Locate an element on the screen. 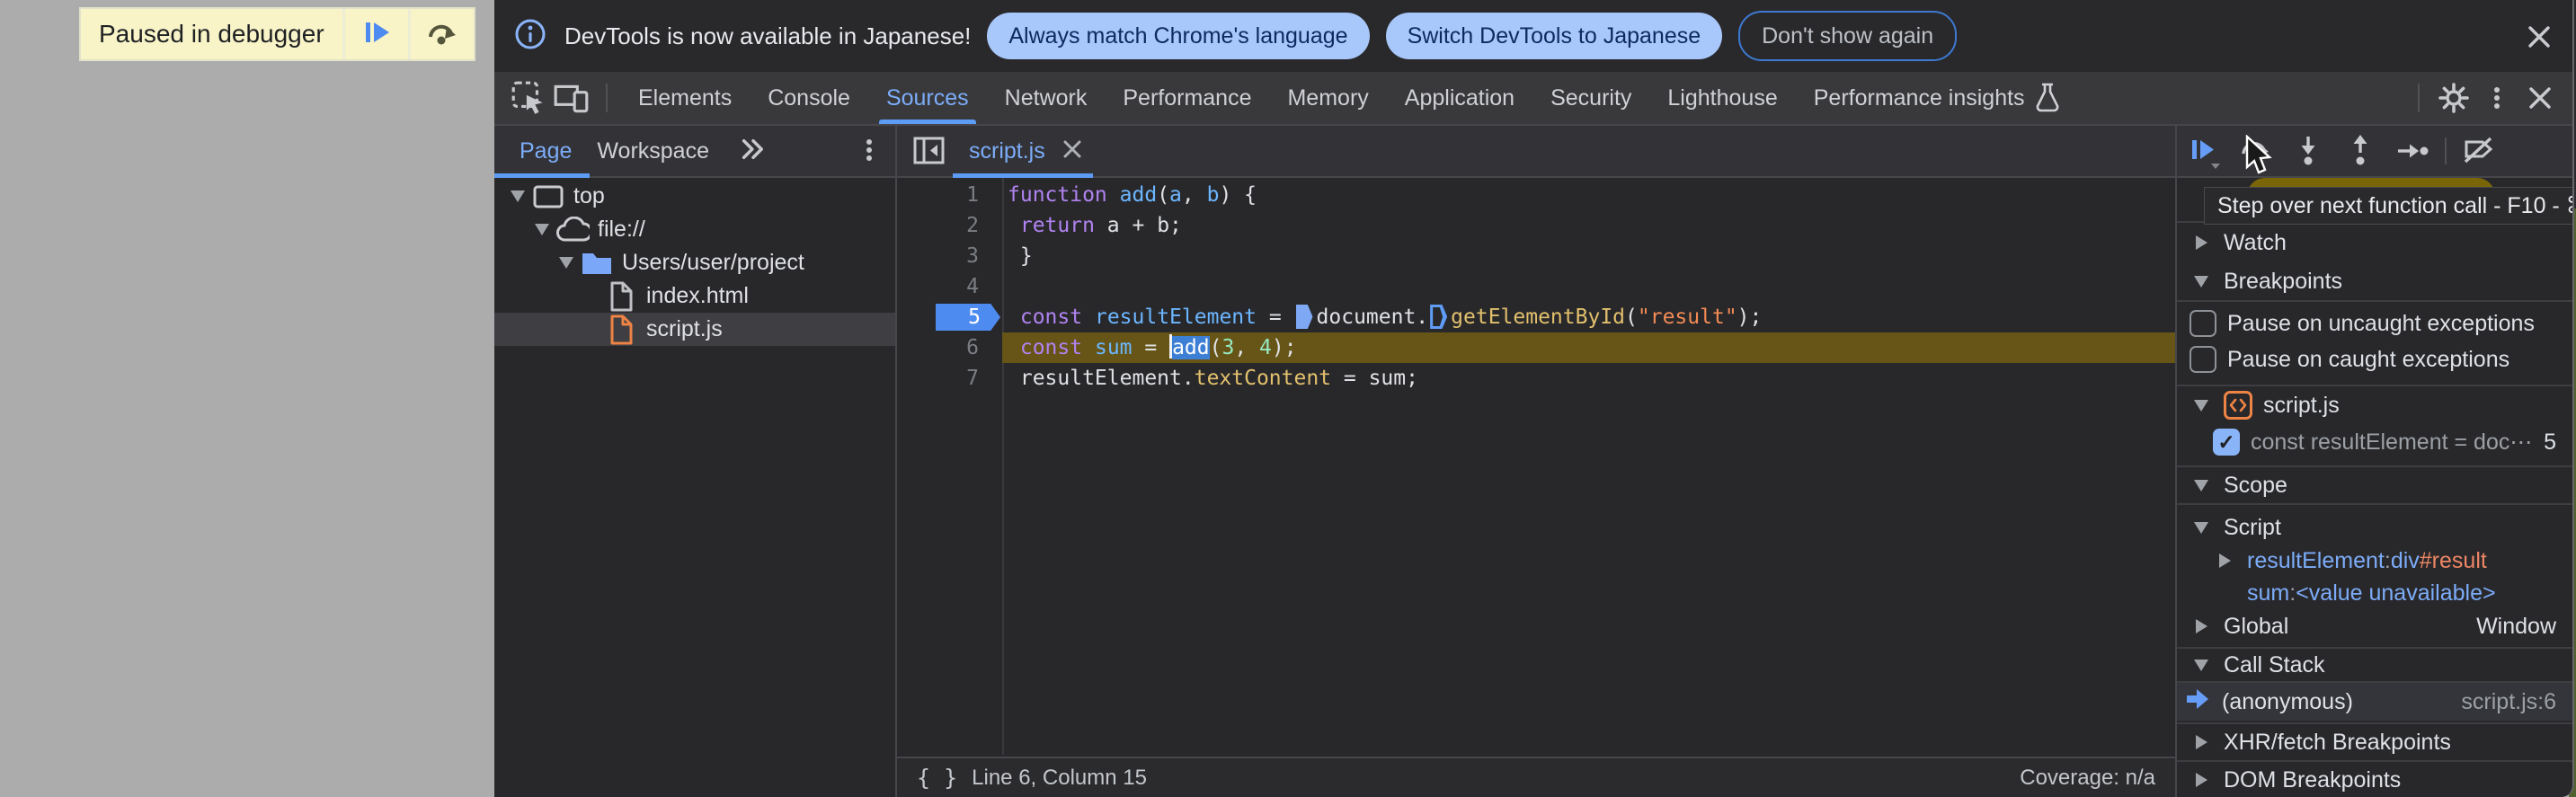 The image size is (2576, 797). step-out-icon is located at coordinates (2360, 151).